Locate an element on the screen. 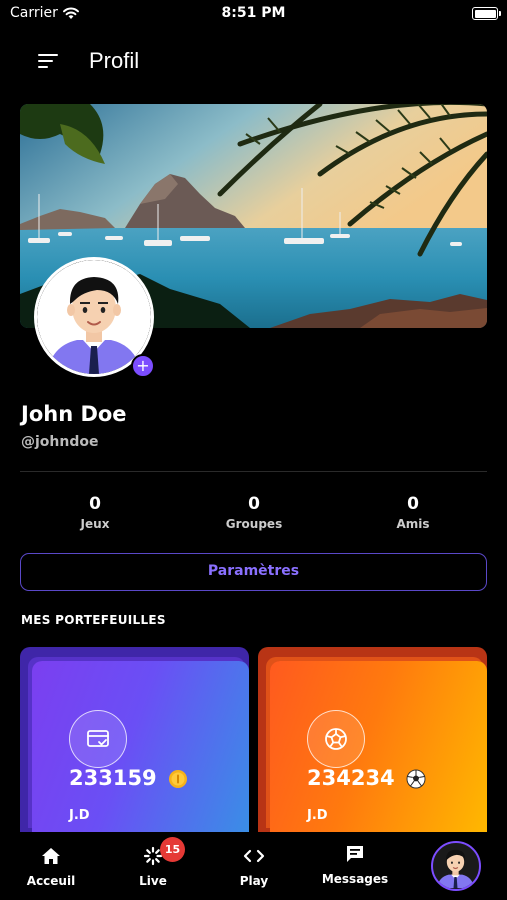 The image size is (507, 900). wallets-section-title: MES PORTEFEUILLES is located at coordinates (93, 620).